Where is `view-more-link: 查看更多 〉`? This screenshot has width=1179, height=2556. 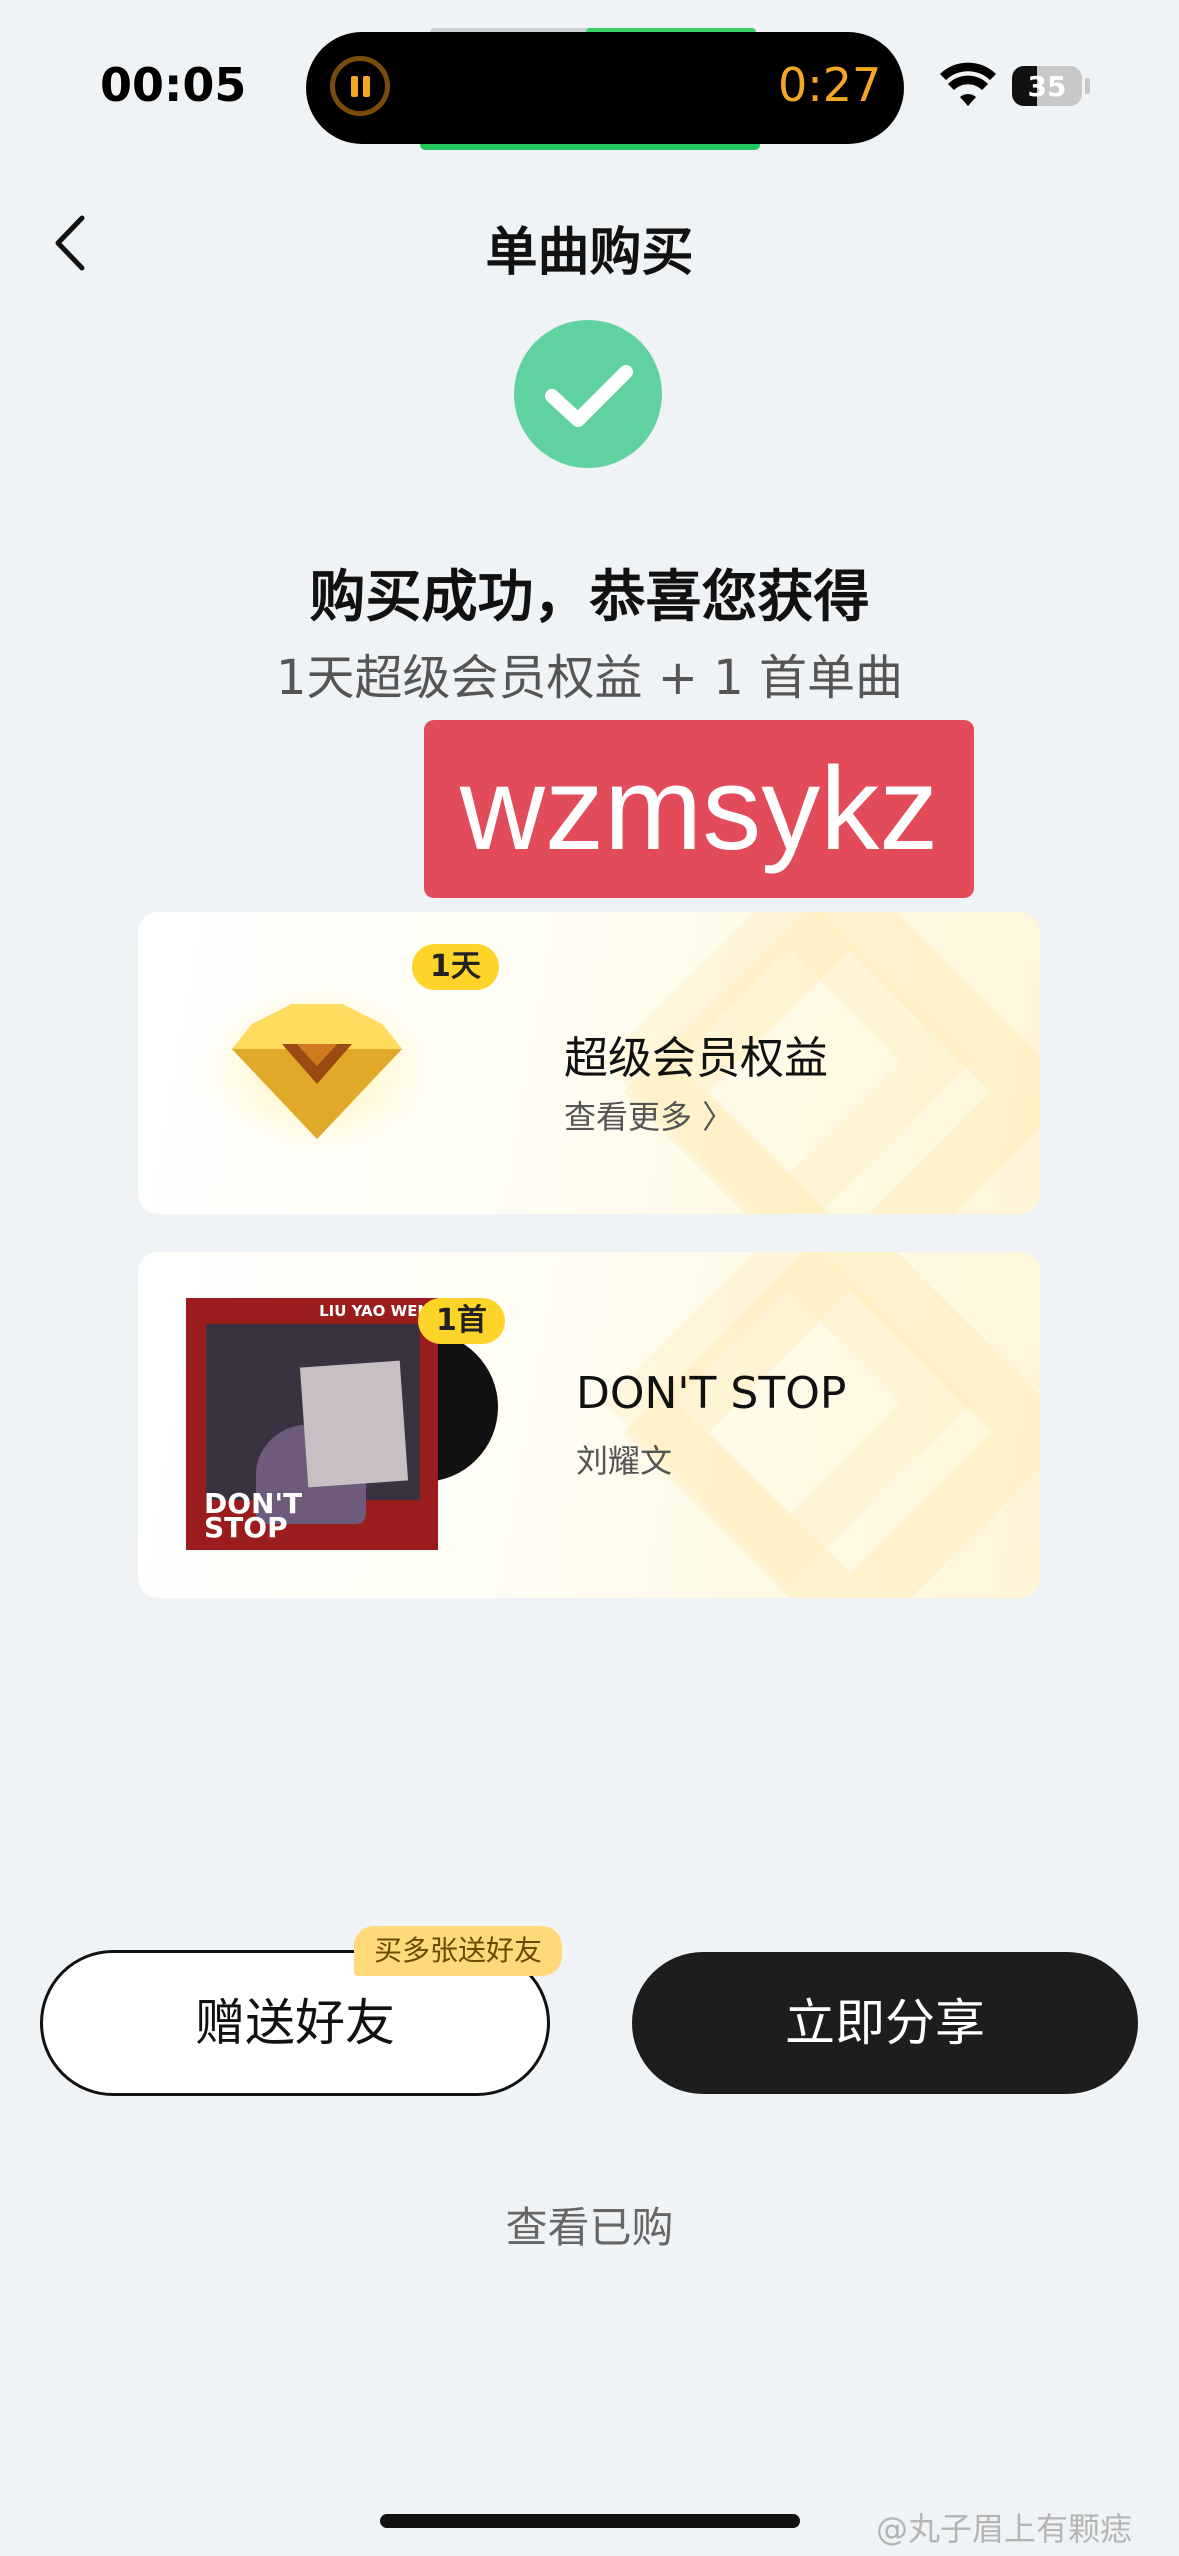
view-more-link: 查看更多 〉 is located at coordinates (649, 1115).